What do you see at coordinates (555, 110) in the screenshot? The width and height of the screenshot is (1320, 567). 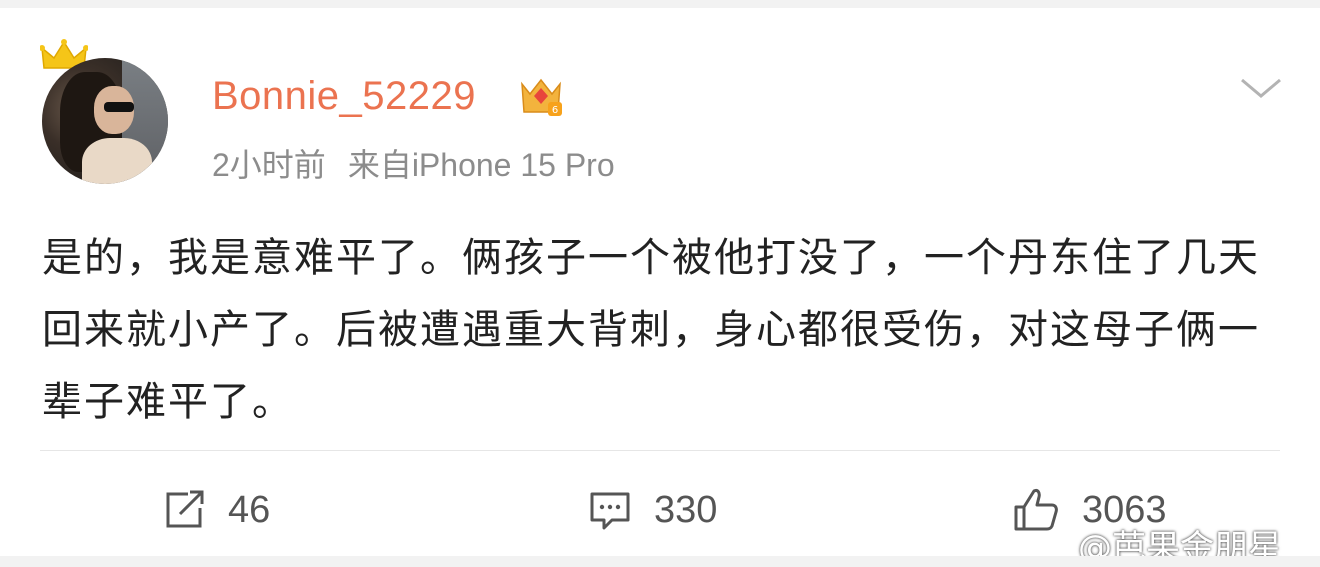 I see `svg-text: 6` at bounding box center [555, 110].